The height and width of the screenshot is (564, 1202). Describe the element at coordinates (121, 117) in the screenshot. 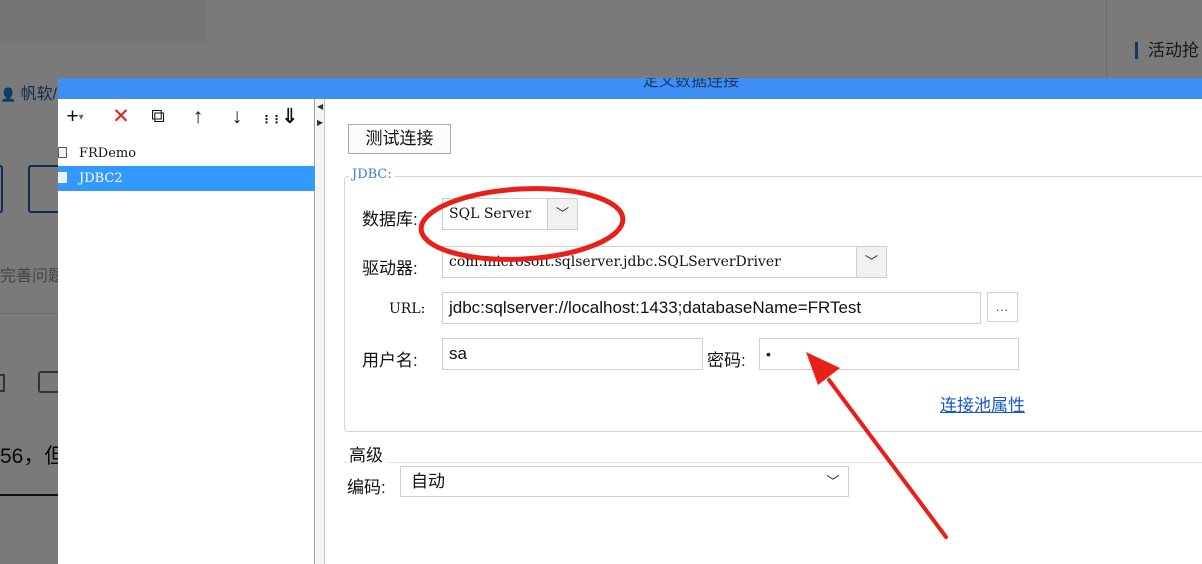

I see `x-icon: ✕` at that location.